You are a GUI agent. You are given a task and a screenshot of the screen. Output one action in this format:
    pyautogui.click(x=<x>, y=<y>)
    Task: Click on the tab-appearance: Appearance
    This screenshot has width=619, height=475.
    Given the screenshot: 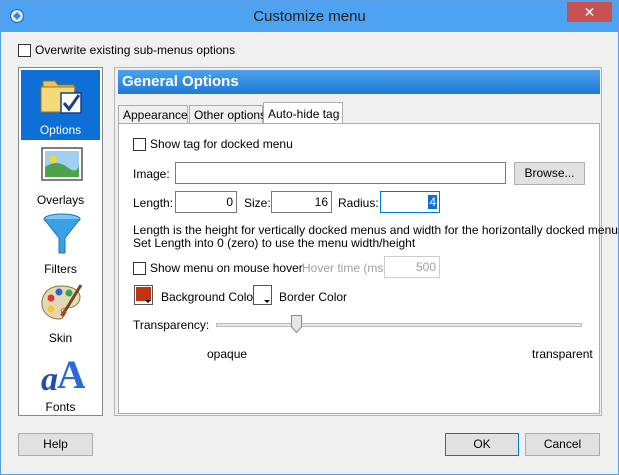 What is the action you would take?
    pyautogui.click(x=153, y=114)
    